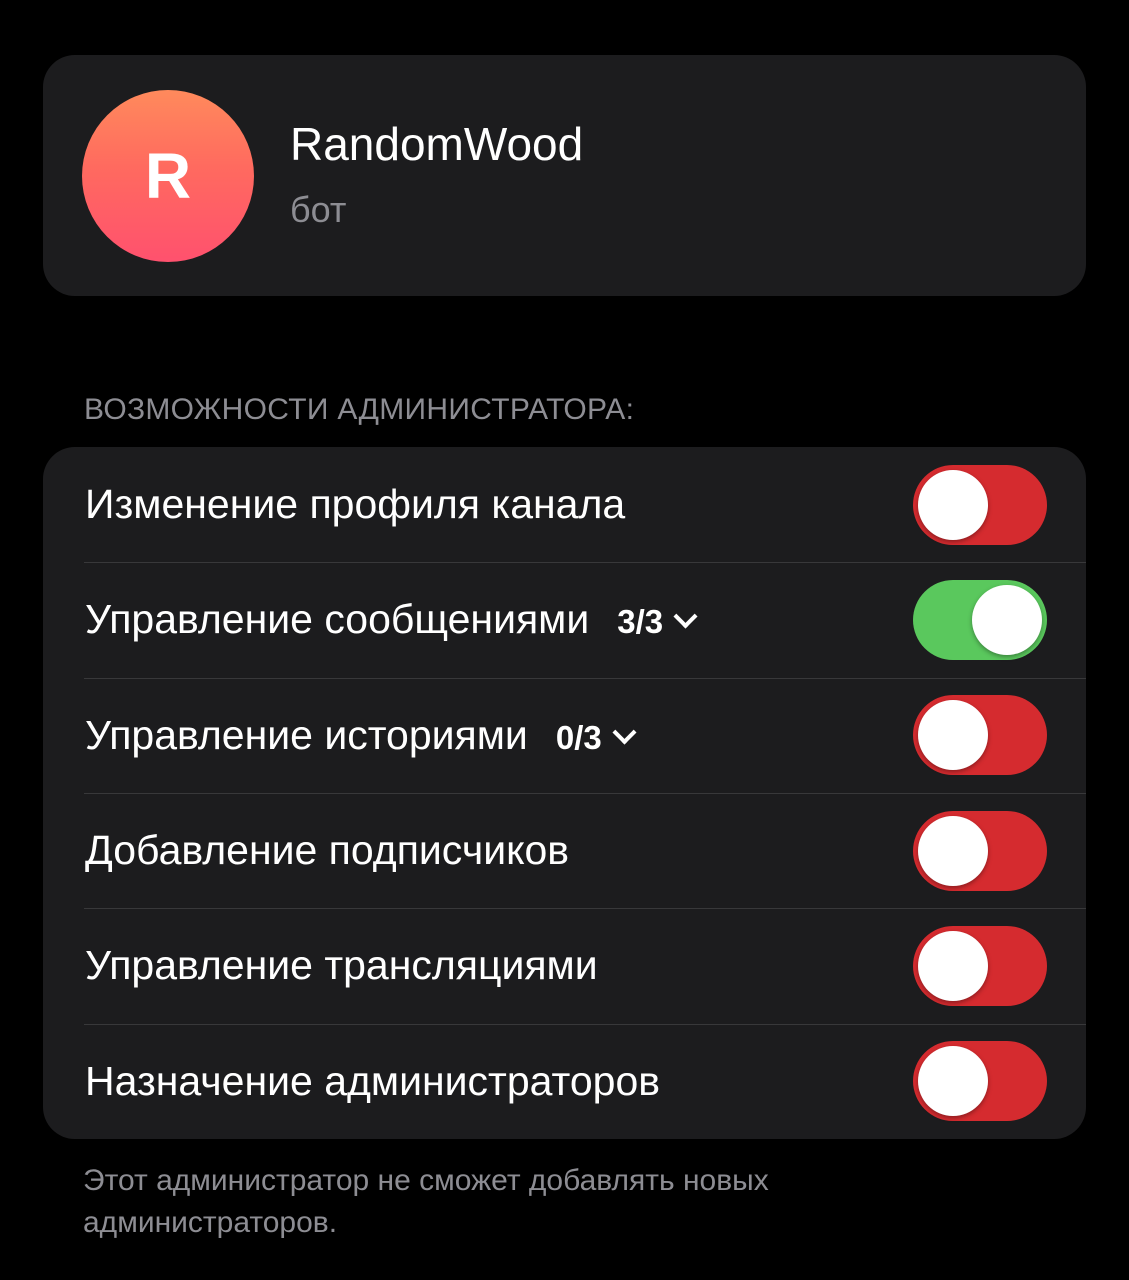  What do you see at coordinates (640, 621) in the screenshot?
I see `right-count: 3/3` at bounding box center [640, 621].